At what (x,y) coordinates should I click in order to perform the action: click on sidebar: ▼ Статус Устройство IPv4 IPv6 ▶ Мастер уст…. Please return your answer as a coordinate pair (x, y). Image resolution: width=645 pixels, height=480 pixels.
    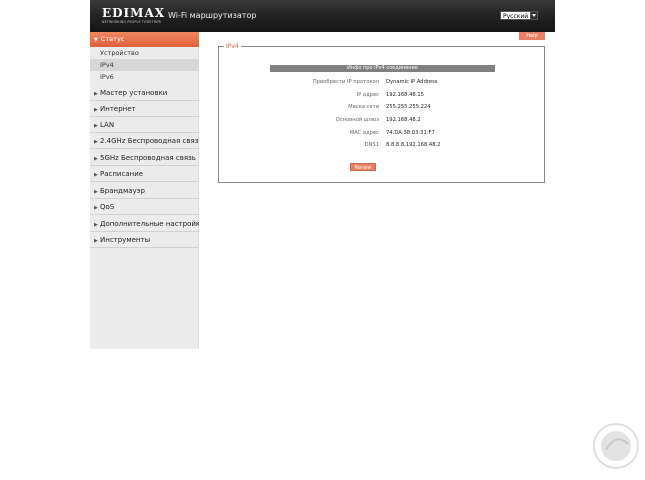
    Looking at the image, I should click on (147, 190).